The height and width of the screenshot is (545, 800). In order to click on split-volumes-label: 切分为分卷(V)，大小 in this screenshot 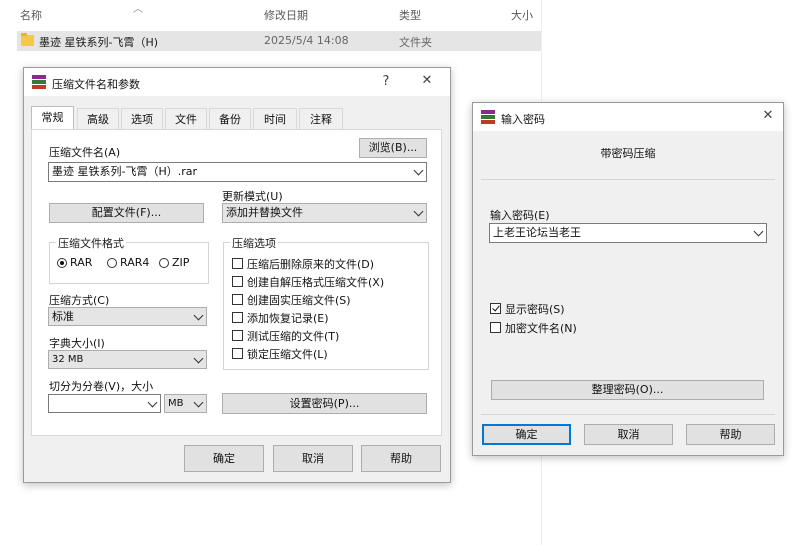, I will do `click(101, 386)`.